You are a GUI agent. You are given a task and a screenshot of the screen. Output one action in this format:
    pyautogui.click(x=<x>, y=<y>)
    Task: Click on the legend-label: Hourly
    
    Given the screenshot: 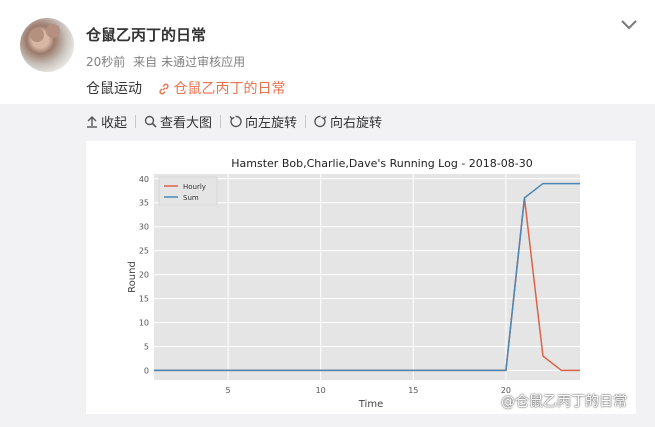 What is the action you would take?
    pyautogui.click(x=194, y=187)
    